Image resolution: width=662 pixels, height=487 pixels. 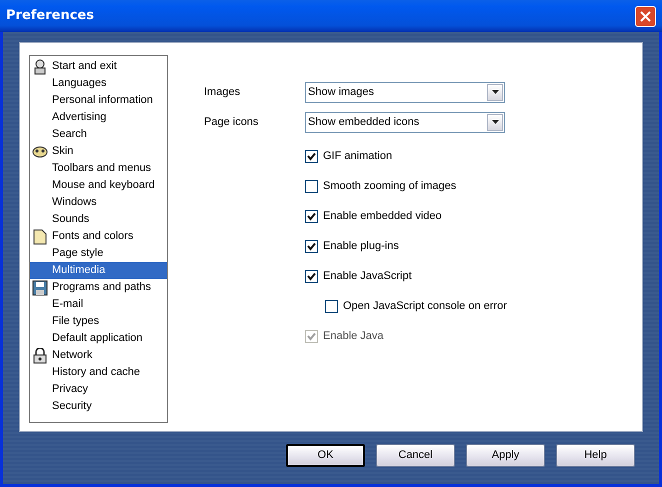 I want to click on dropdown-label: Page icons, so click(x=232, y=122).